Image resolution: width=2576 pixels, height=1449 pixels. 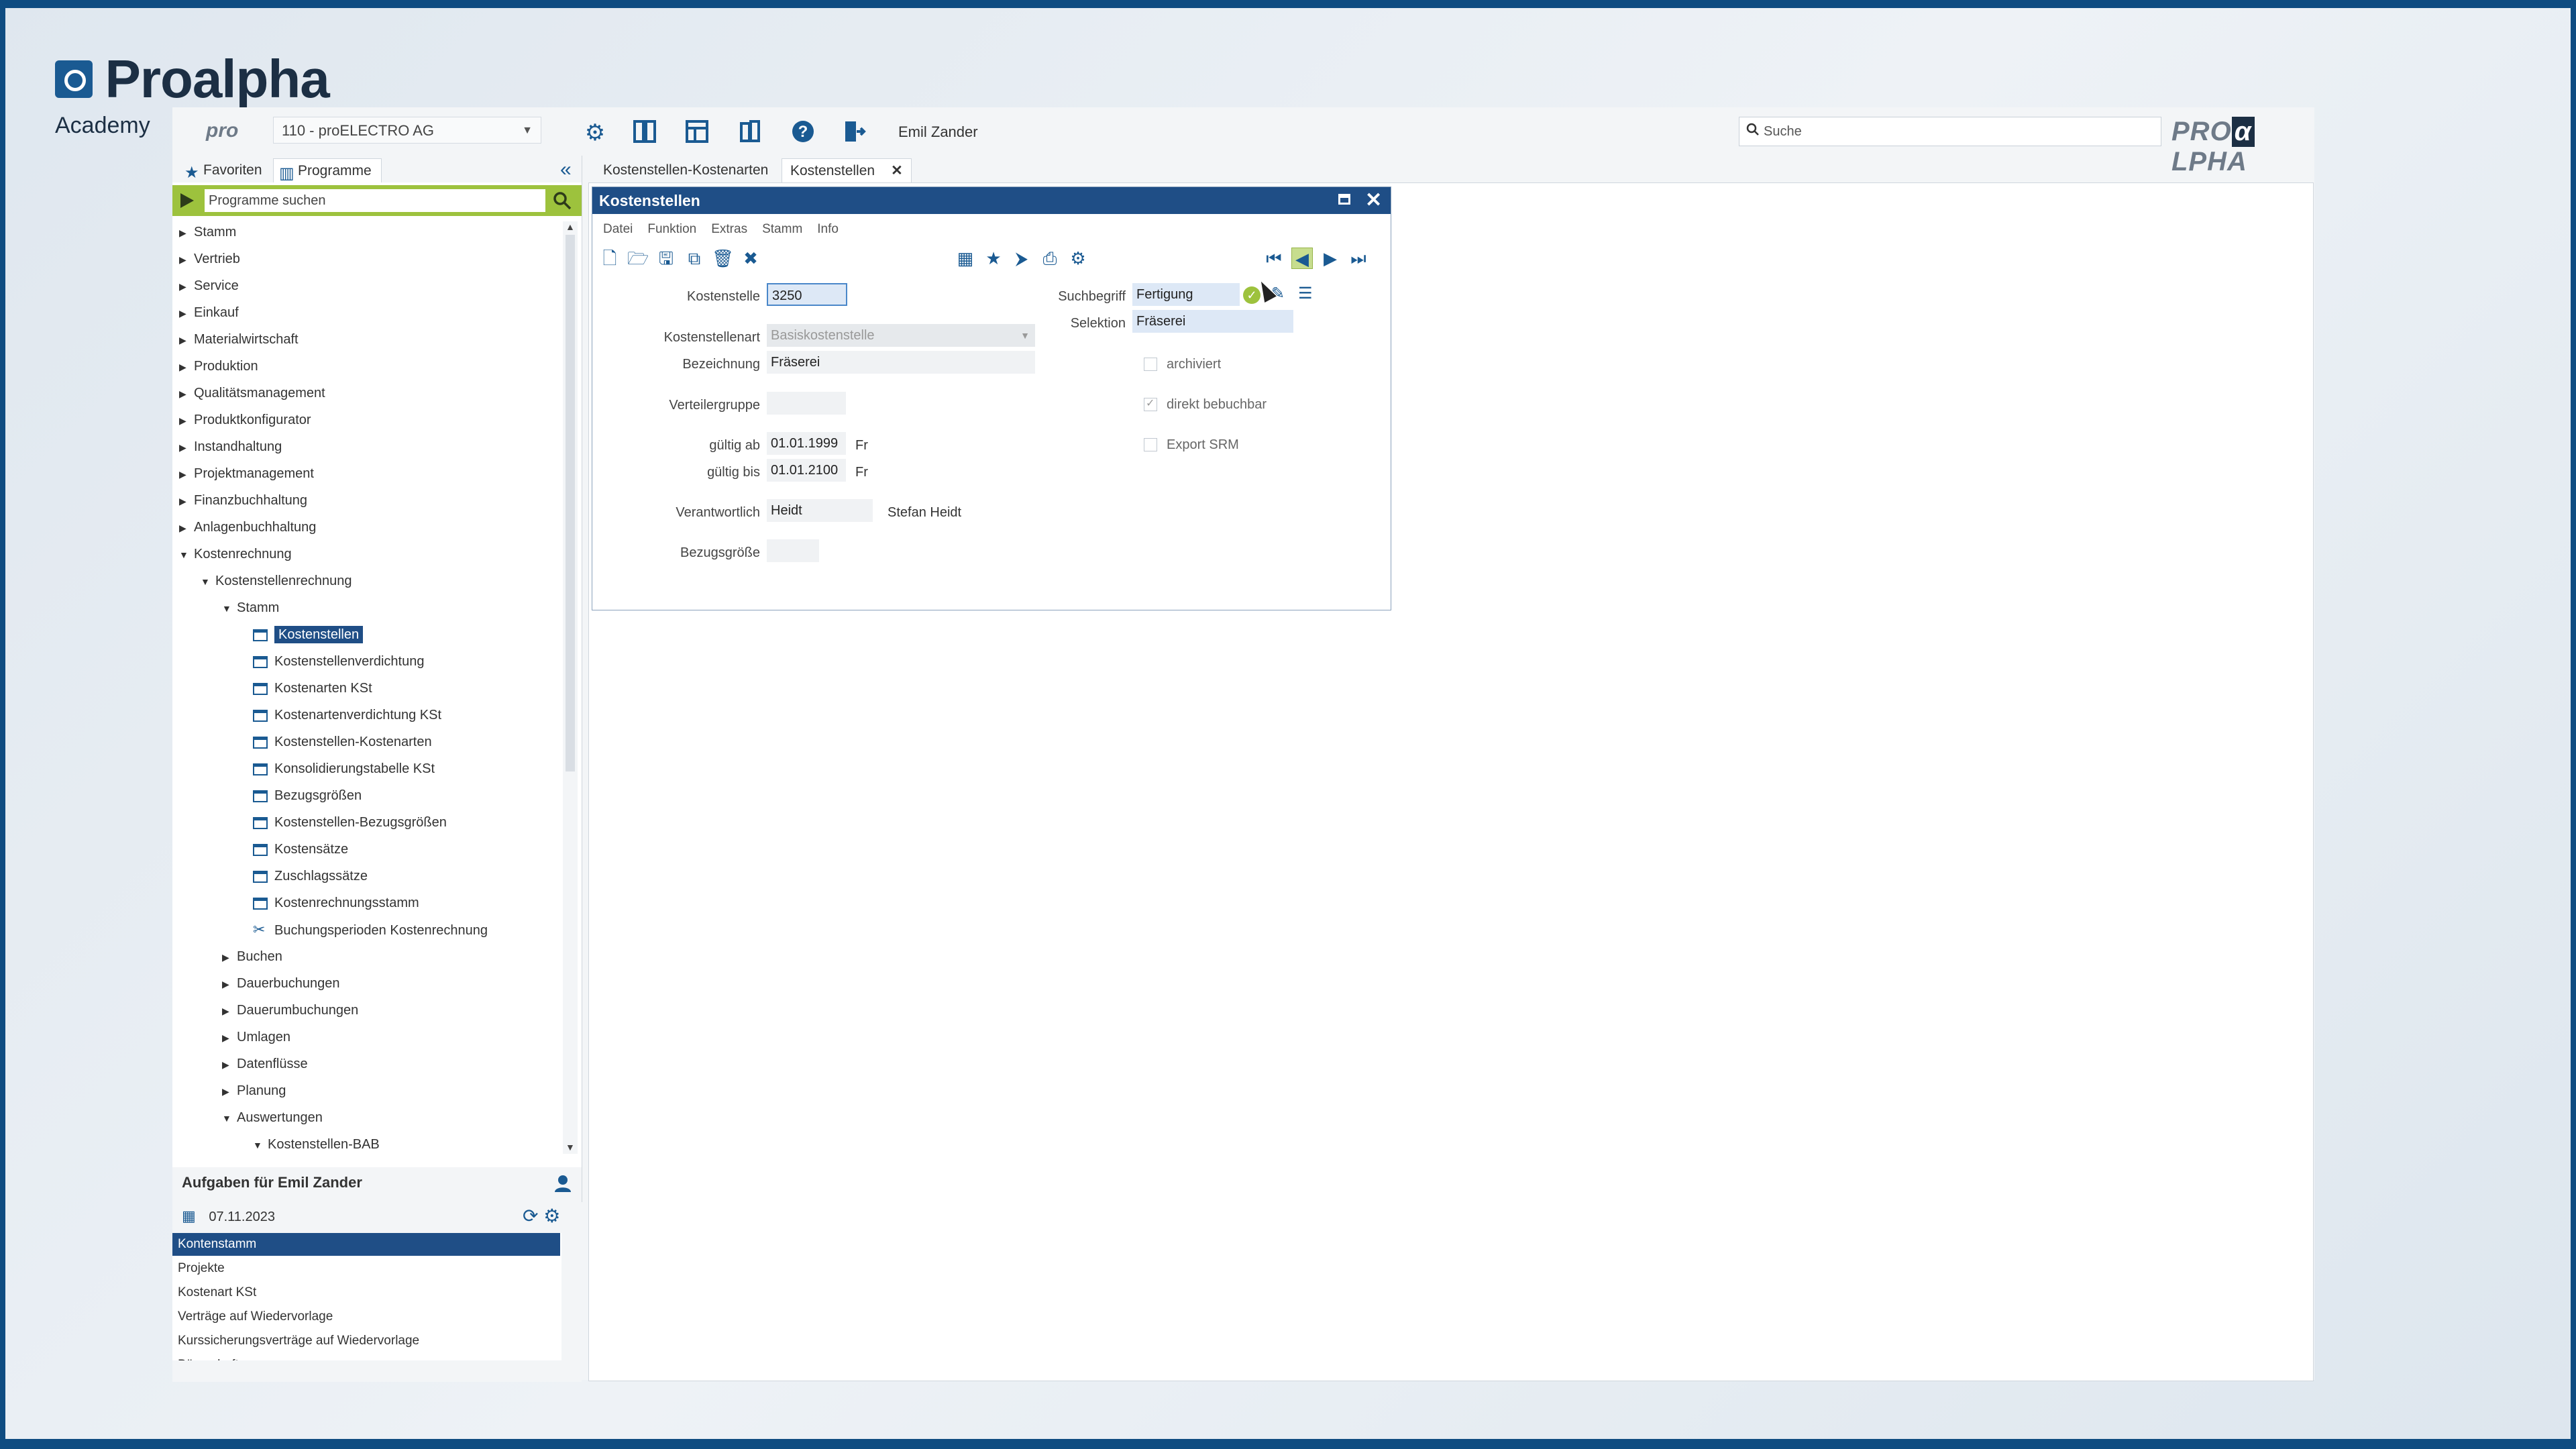 What do you see at coordinates (256, 1037) in the screenshot?
I see `tree-item: ▶ Umlagen` at bounding box center [256, 1037].